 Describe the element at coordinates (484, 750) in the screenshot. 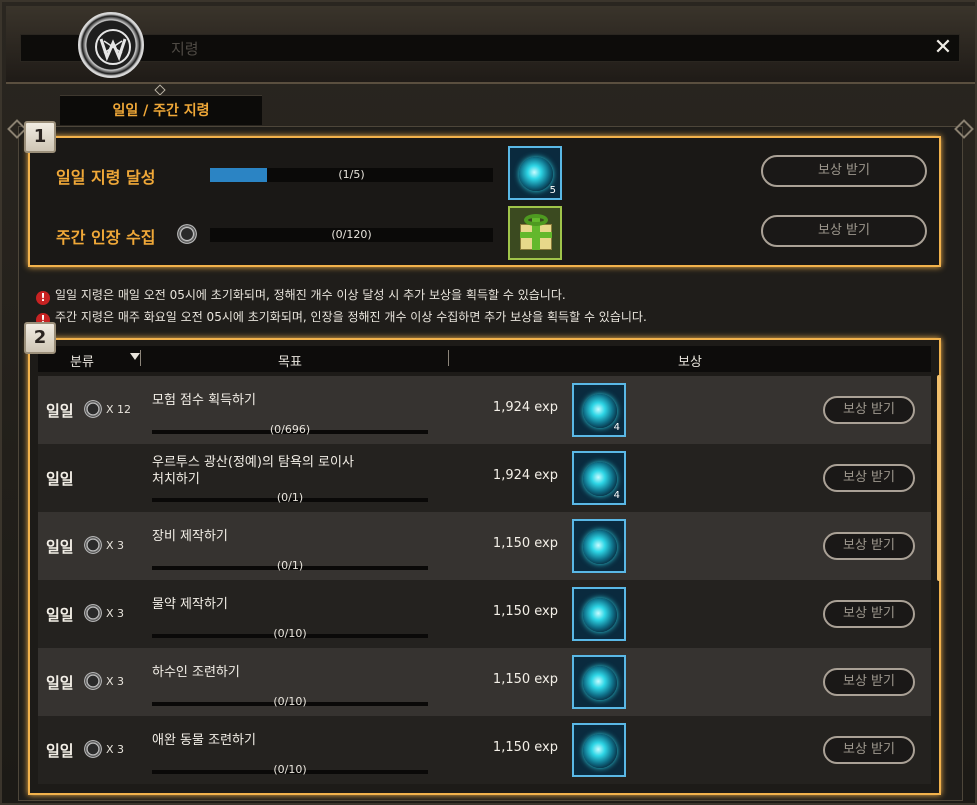

I see `table-row: 일일 X 3 애완 동물 조련하기 (0/10) 1,150 exp 보상 받기` at that location.